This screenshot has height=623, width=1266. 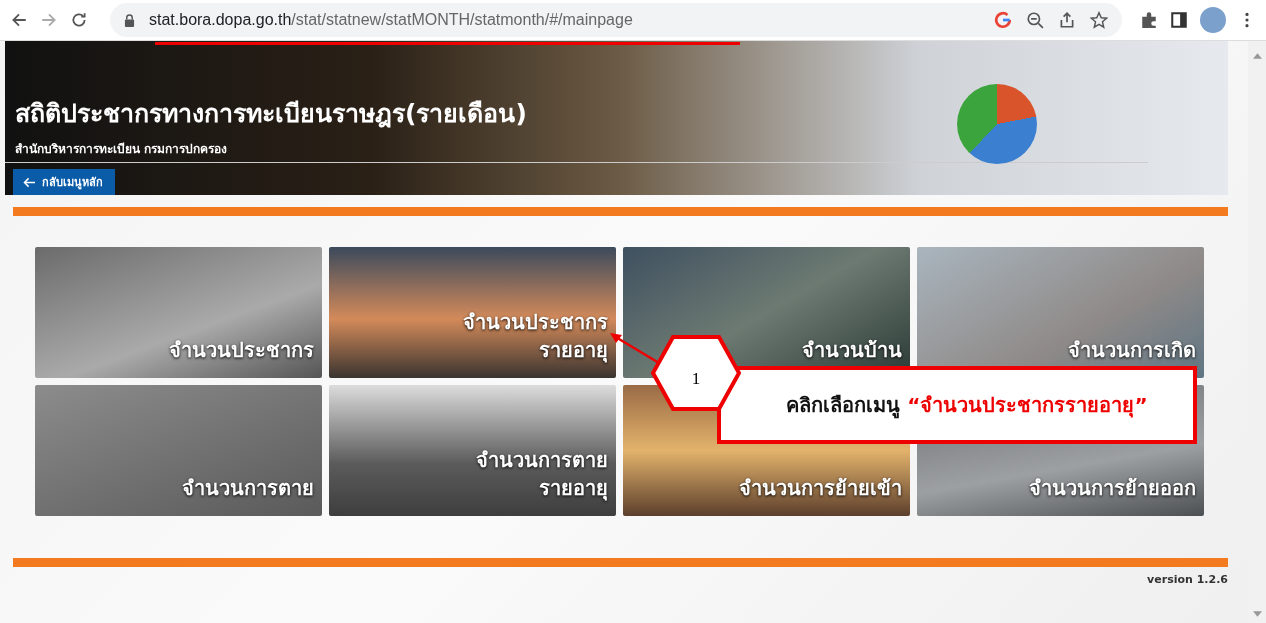 What do you see at coordinates (29, 182) in the screenshot?
I see `arrow-left-icon` at bounding box center [29, 182].